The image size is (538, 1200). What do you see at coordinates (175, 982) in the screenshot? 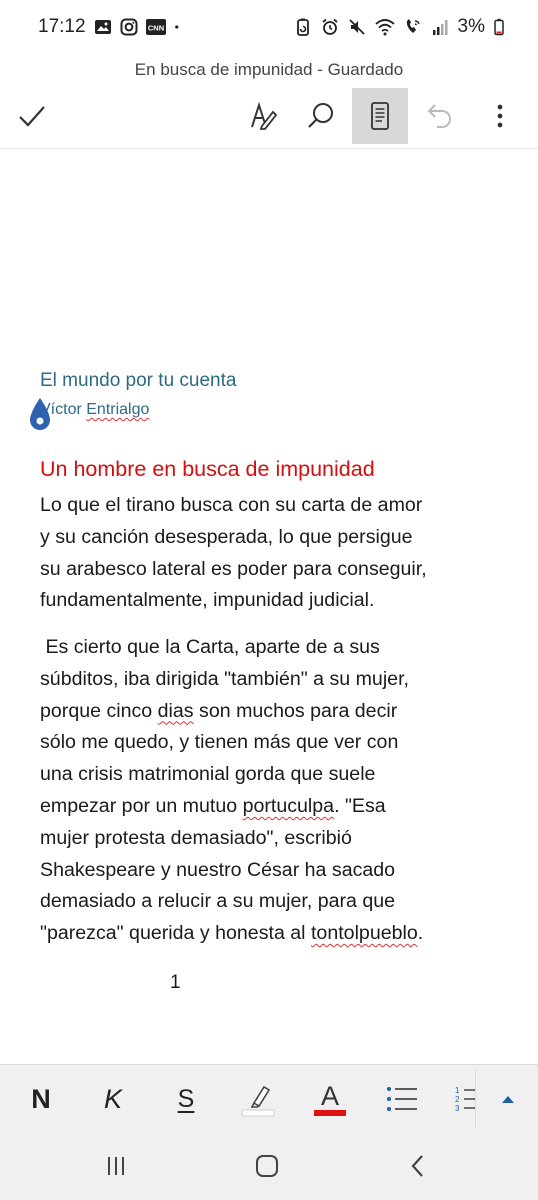
I see `page-number: 1` at bounding box center [175, 982].